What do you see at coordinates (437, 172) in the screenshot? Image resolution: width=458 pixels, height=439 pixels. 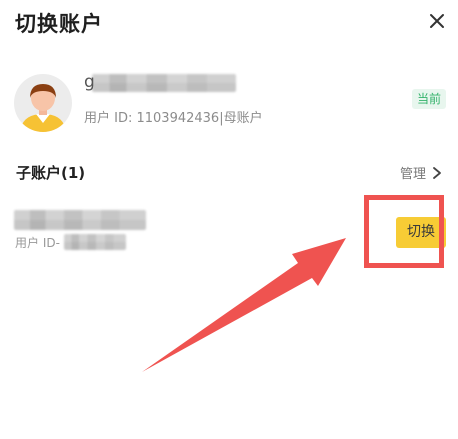 I see `chevron-right-icon` at bounding box center [437, 172].